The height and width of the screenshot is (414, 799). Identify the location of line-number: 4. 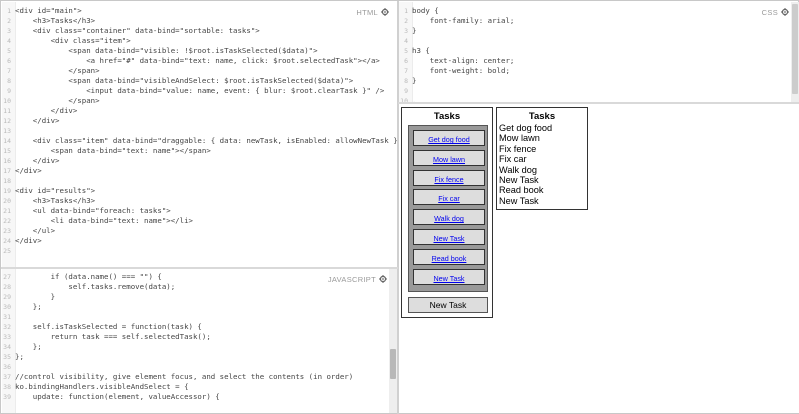
(9, 41).